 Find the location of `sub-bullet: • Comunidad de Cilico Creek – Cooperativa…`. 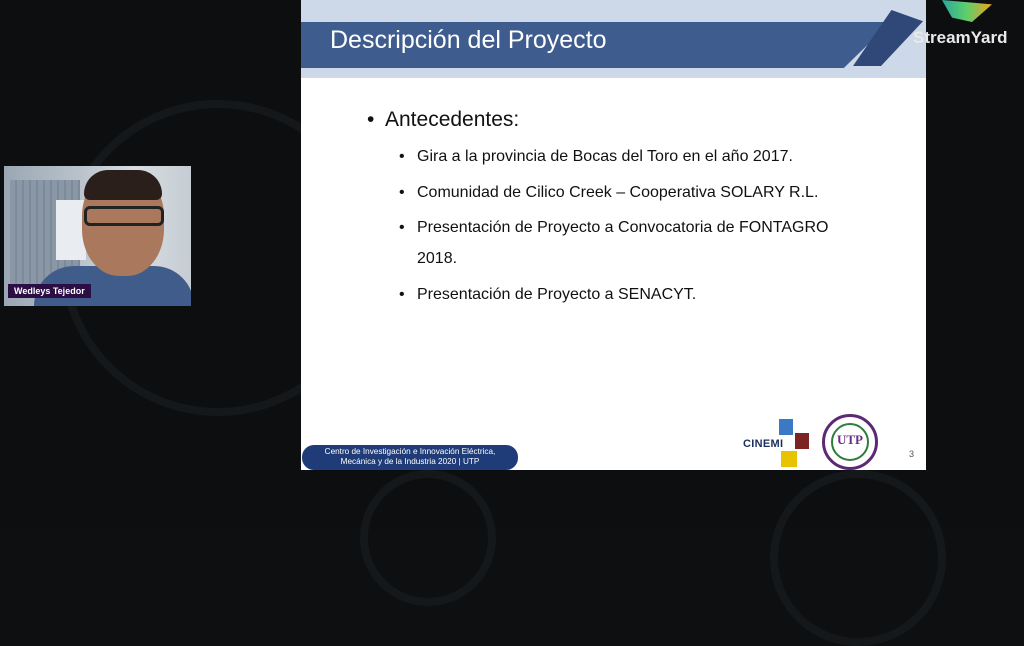

sub-bullet: • Comunidad de Cilico Creek – Cooperativa… is located at coordinates (608, 193).